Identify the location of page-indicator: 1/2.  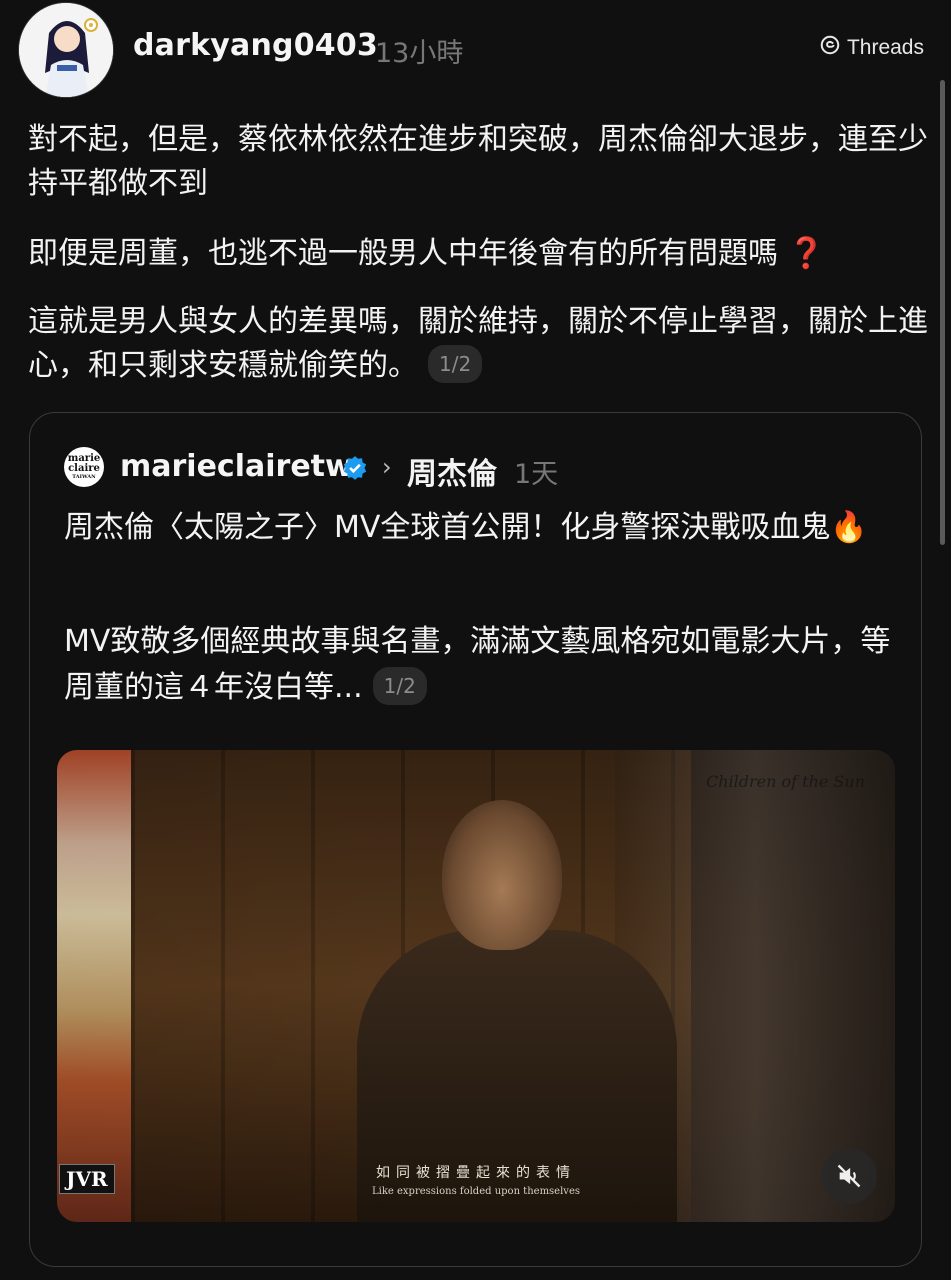
(455, 363).